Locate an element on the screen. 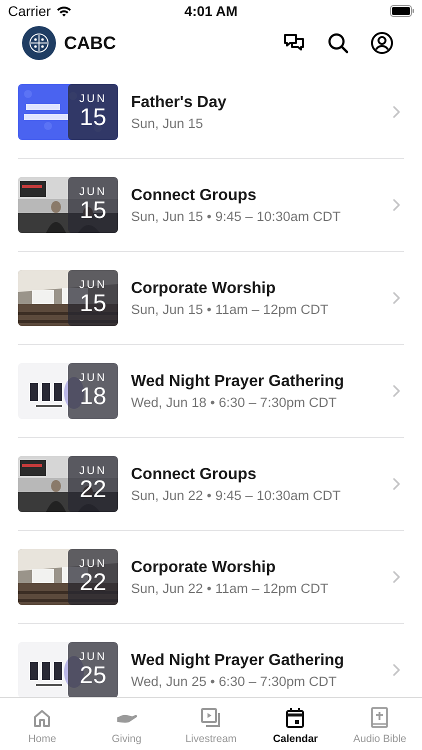  event-row: JUN 18 Wed Night Prayer Gathering Wed, Jun 18 • 6:30 – 7:30pm CDT is located at coordinates (211, 391).